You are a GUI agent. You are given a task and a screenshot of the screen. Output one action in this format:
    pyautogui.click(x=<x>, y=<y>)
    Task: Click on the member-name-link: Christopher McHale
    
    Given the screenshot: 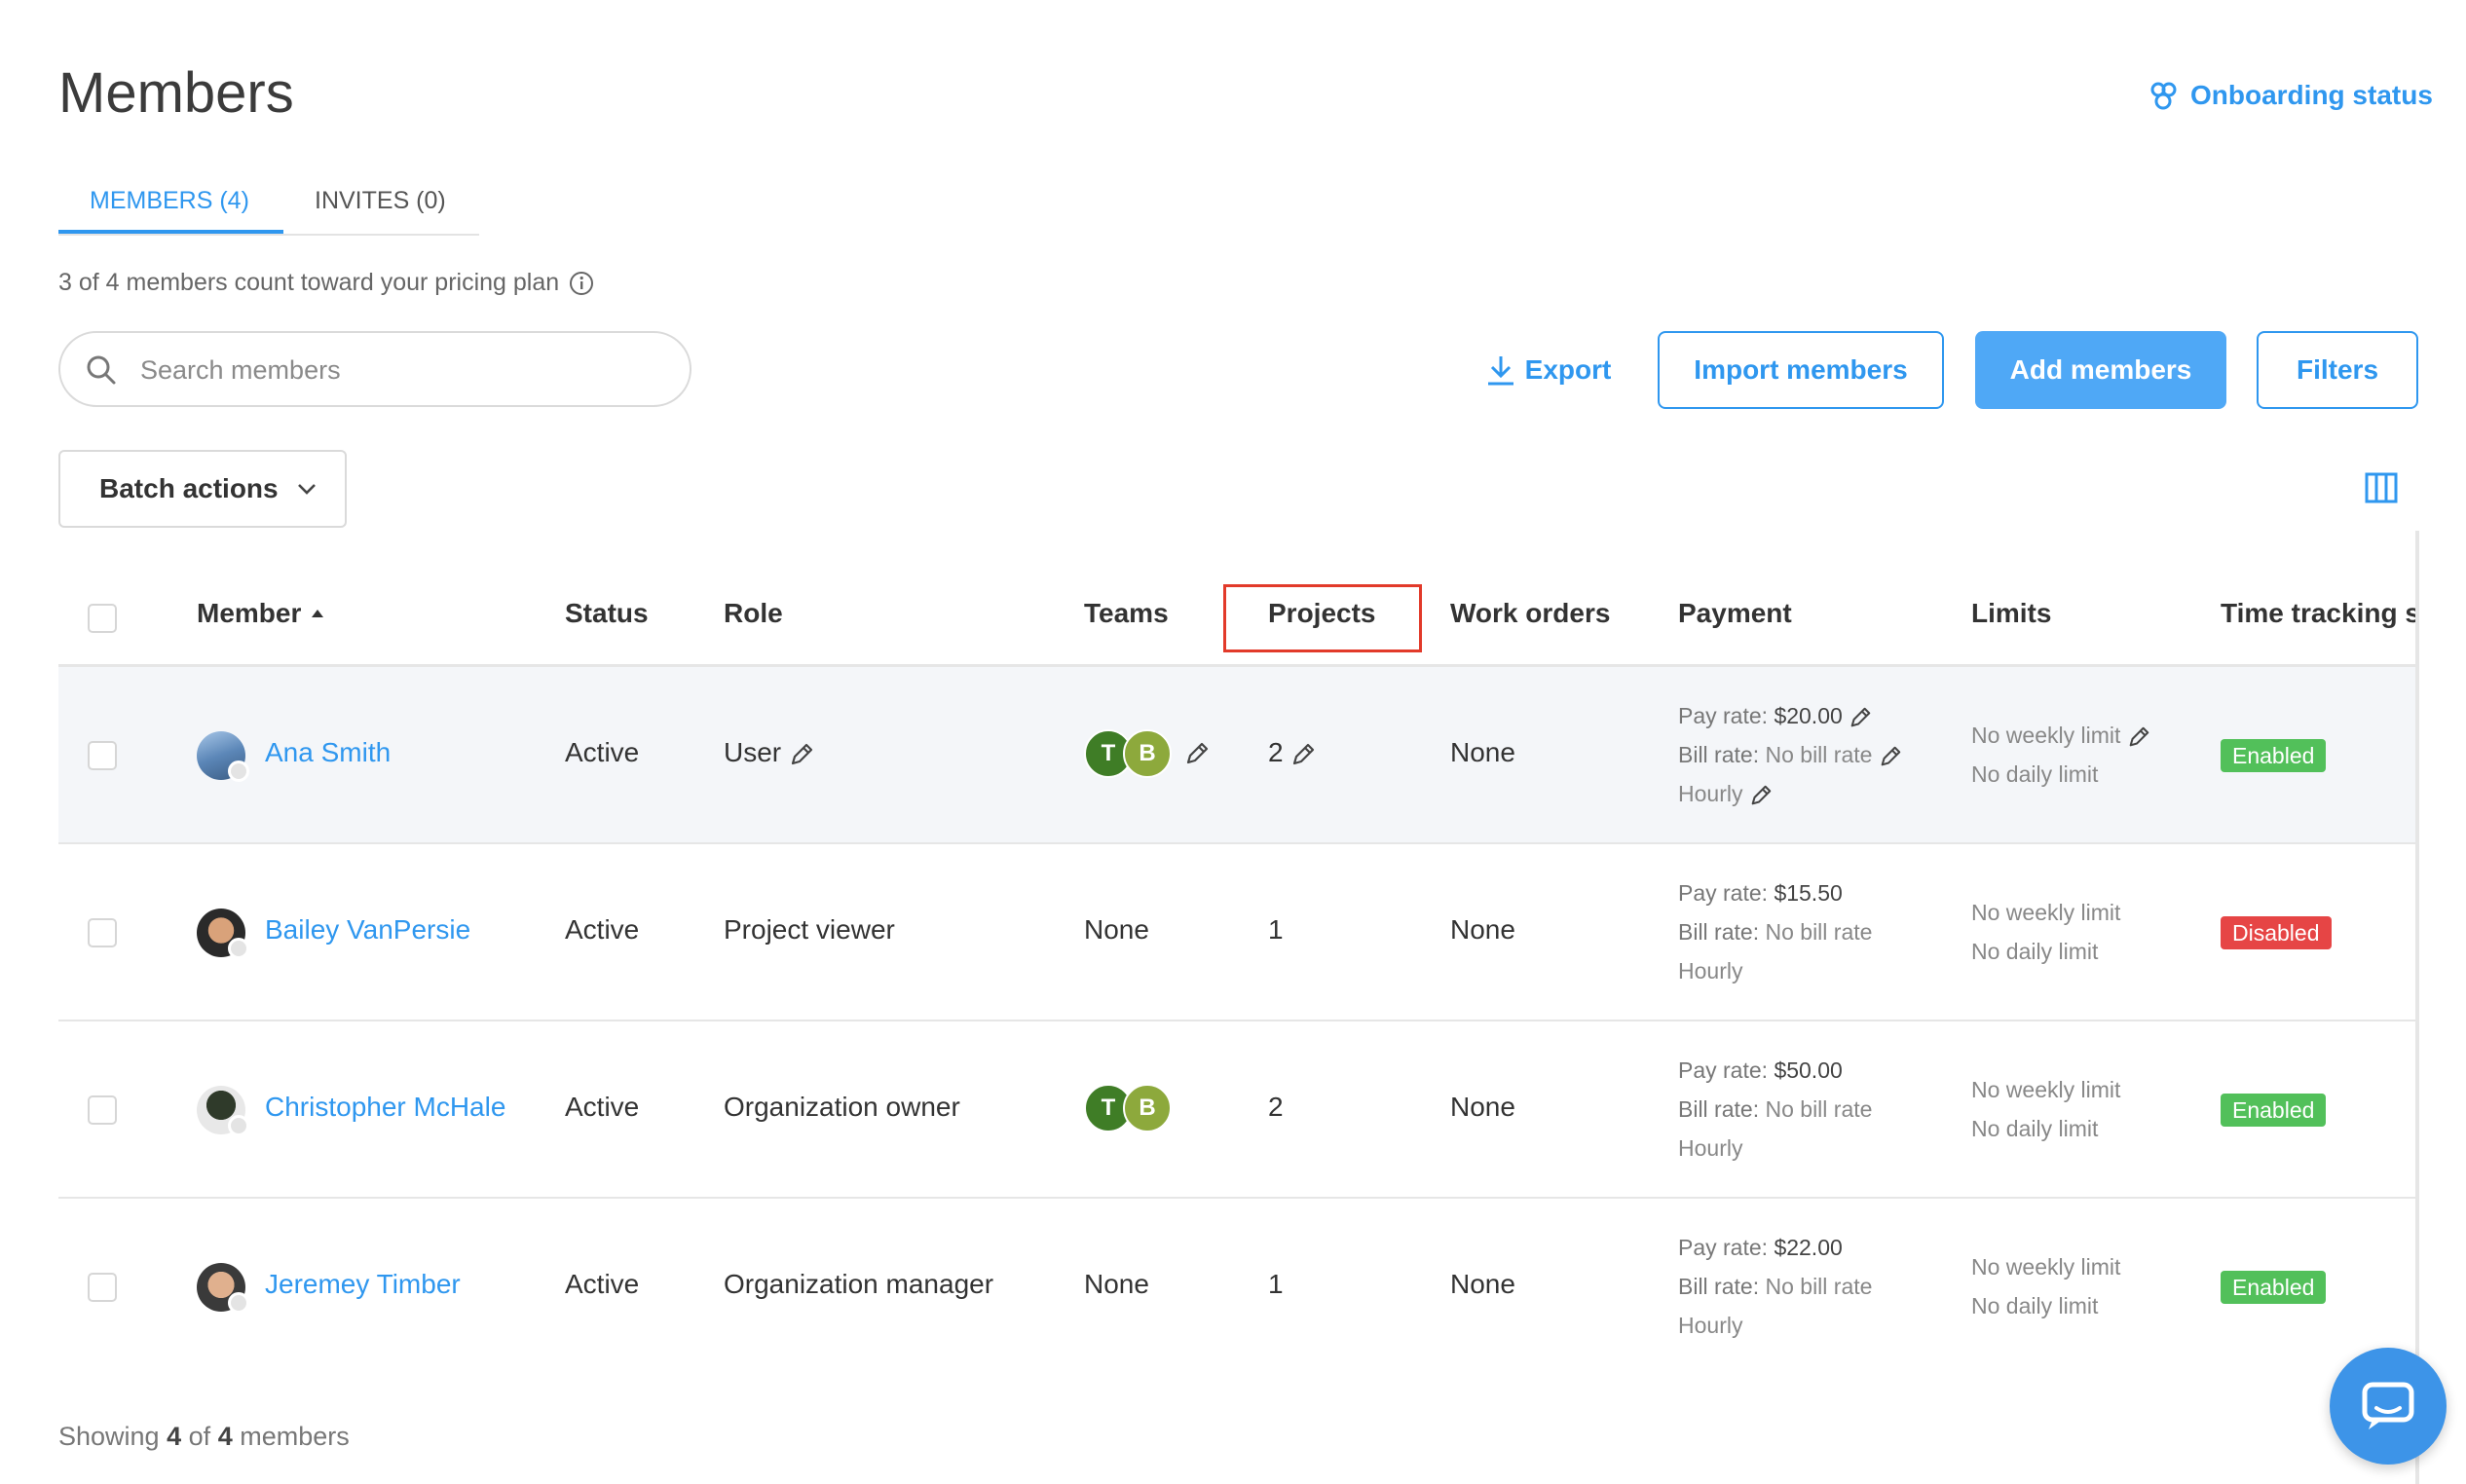 What is the action you would take?
    pyautogui.click(x=385, y=1107)
    